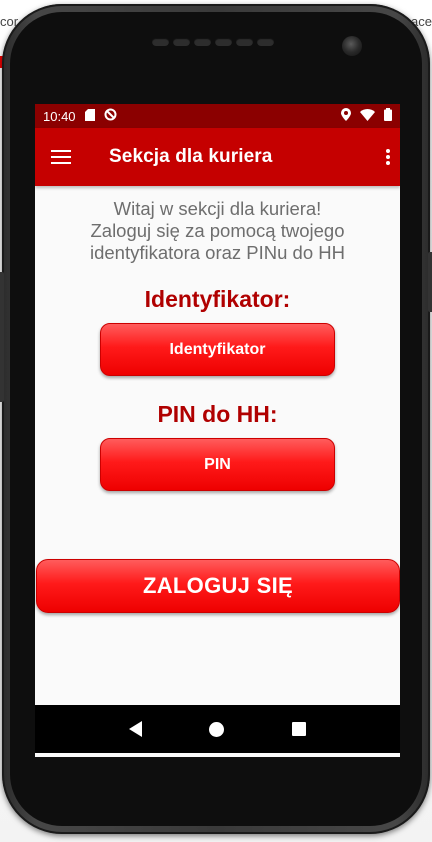  I want to click on status-time: 10:40, so click(59, 116).